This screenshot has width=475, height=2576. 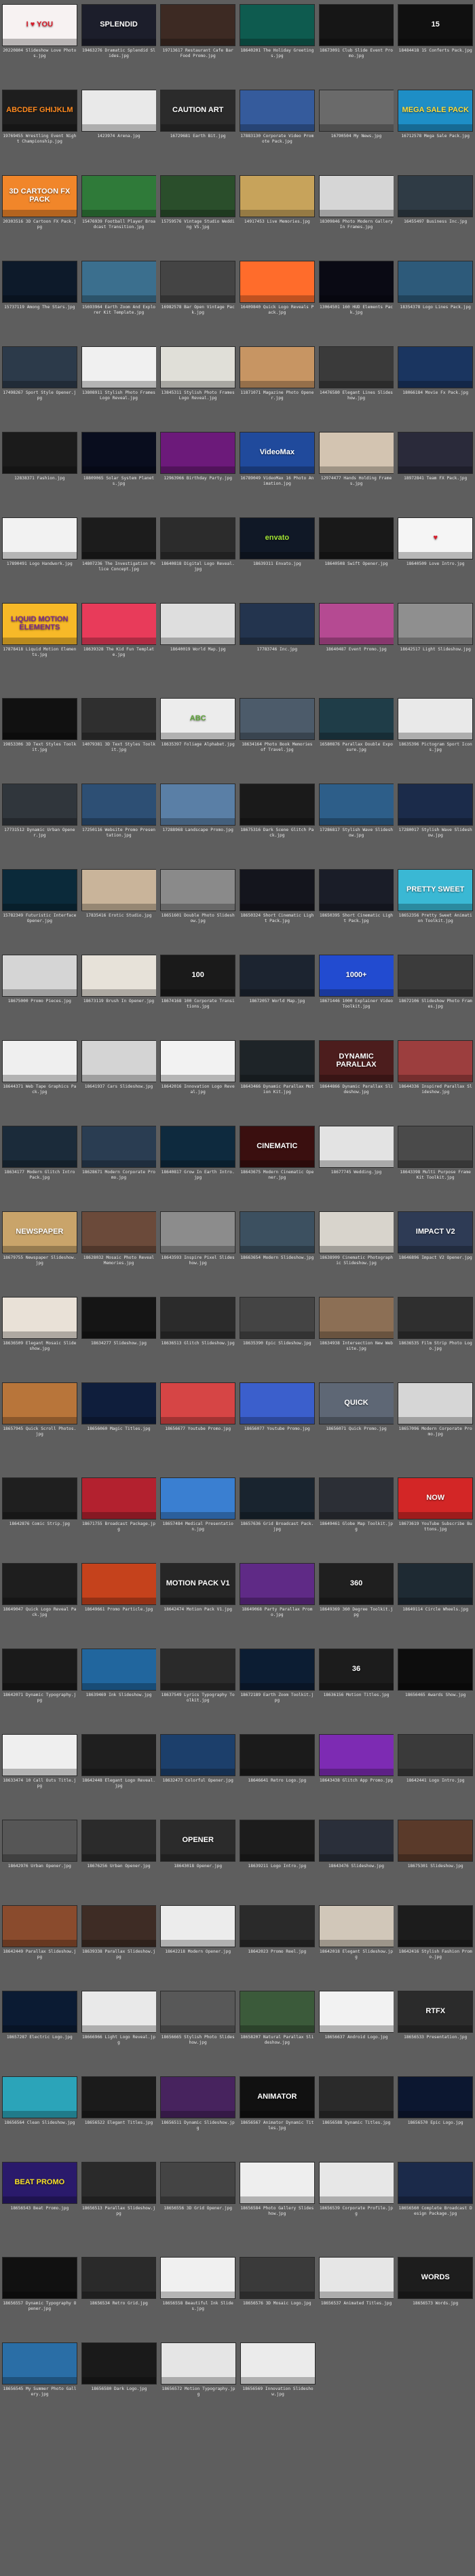 I want to click on thumbnail-tile: 16409840 Quick Logo Reveals Pack.jpg, so click(x=277, y=301).